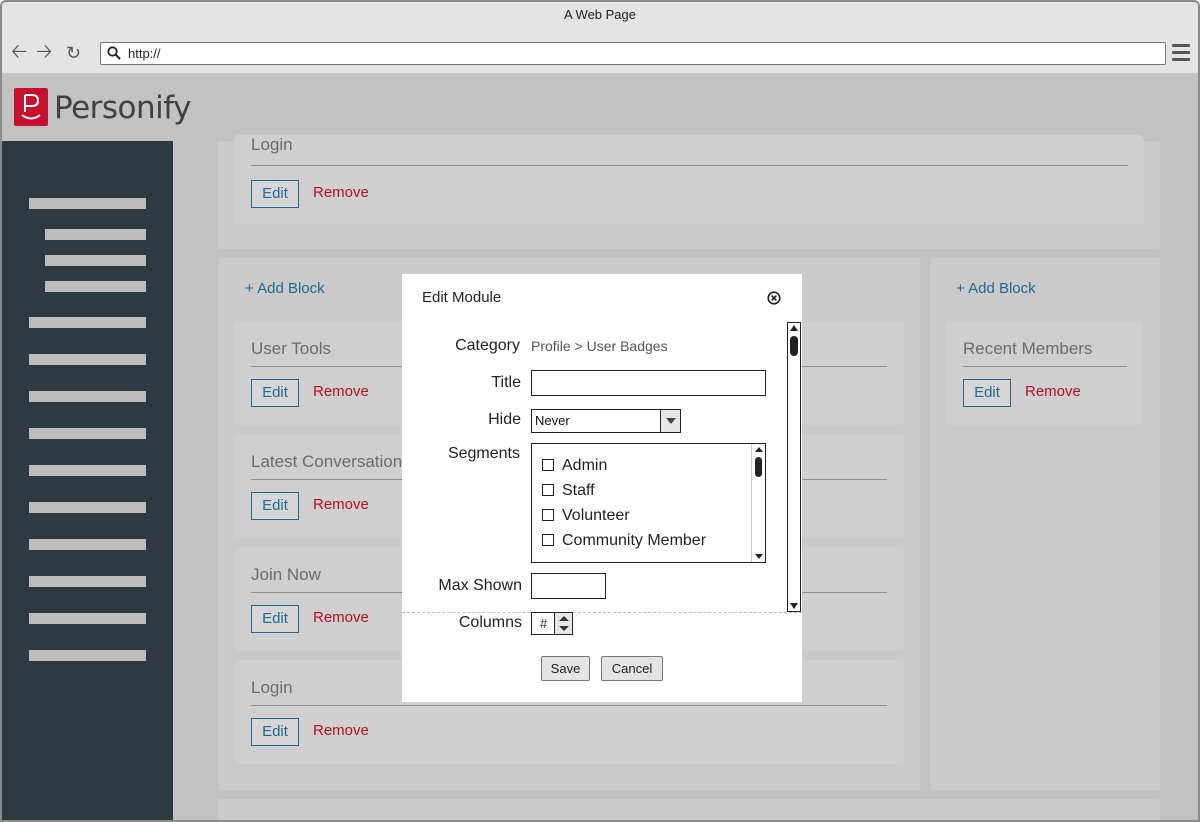 This screenshot has height=822, width=1200. Describe the element at coordinates (574, 466) in the screenshot. I see `segment-option: Admin` at that location.